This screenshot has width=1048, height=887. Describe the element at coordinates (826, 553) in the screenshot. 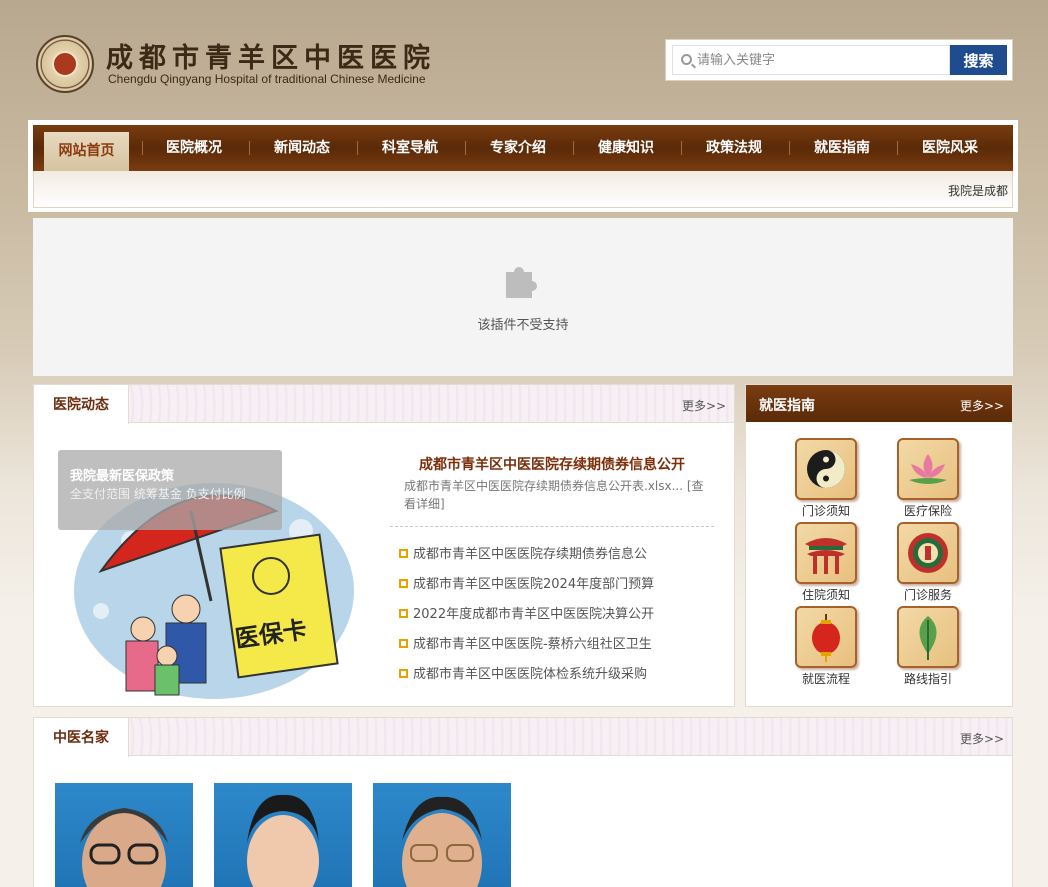

I see `pavilion-icon` at that location.